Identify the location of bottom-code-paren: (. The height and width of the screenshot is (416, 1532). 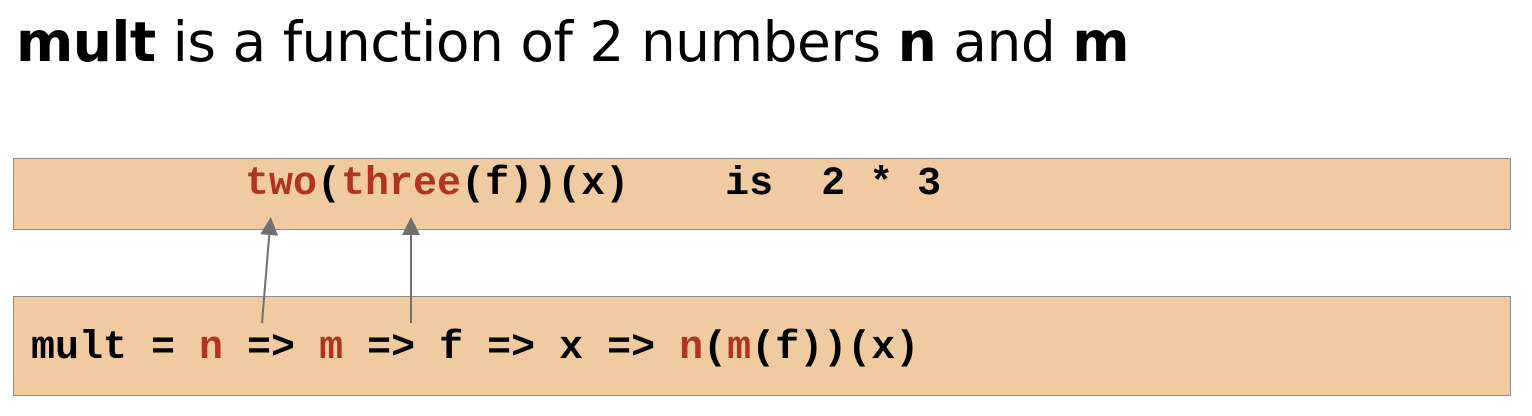
(715, 348).